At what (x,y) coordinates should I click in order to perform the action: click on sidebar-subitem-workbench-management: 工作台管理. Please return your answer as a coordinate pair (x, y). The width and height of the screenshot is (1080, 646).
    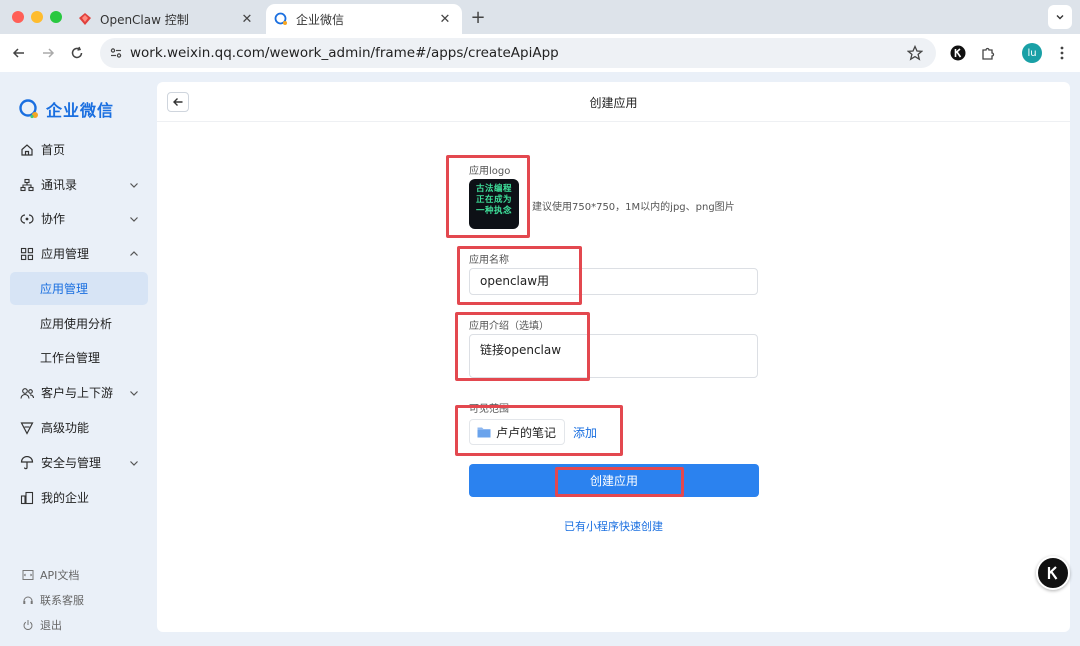
    Looking at the image, I should click on (79, 357).